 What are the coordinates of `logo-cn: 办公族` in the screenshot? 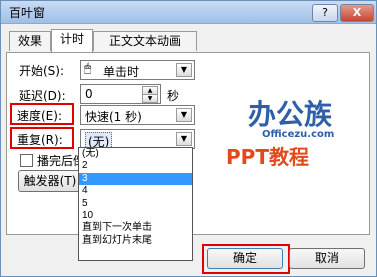 It's located at (290, 114).